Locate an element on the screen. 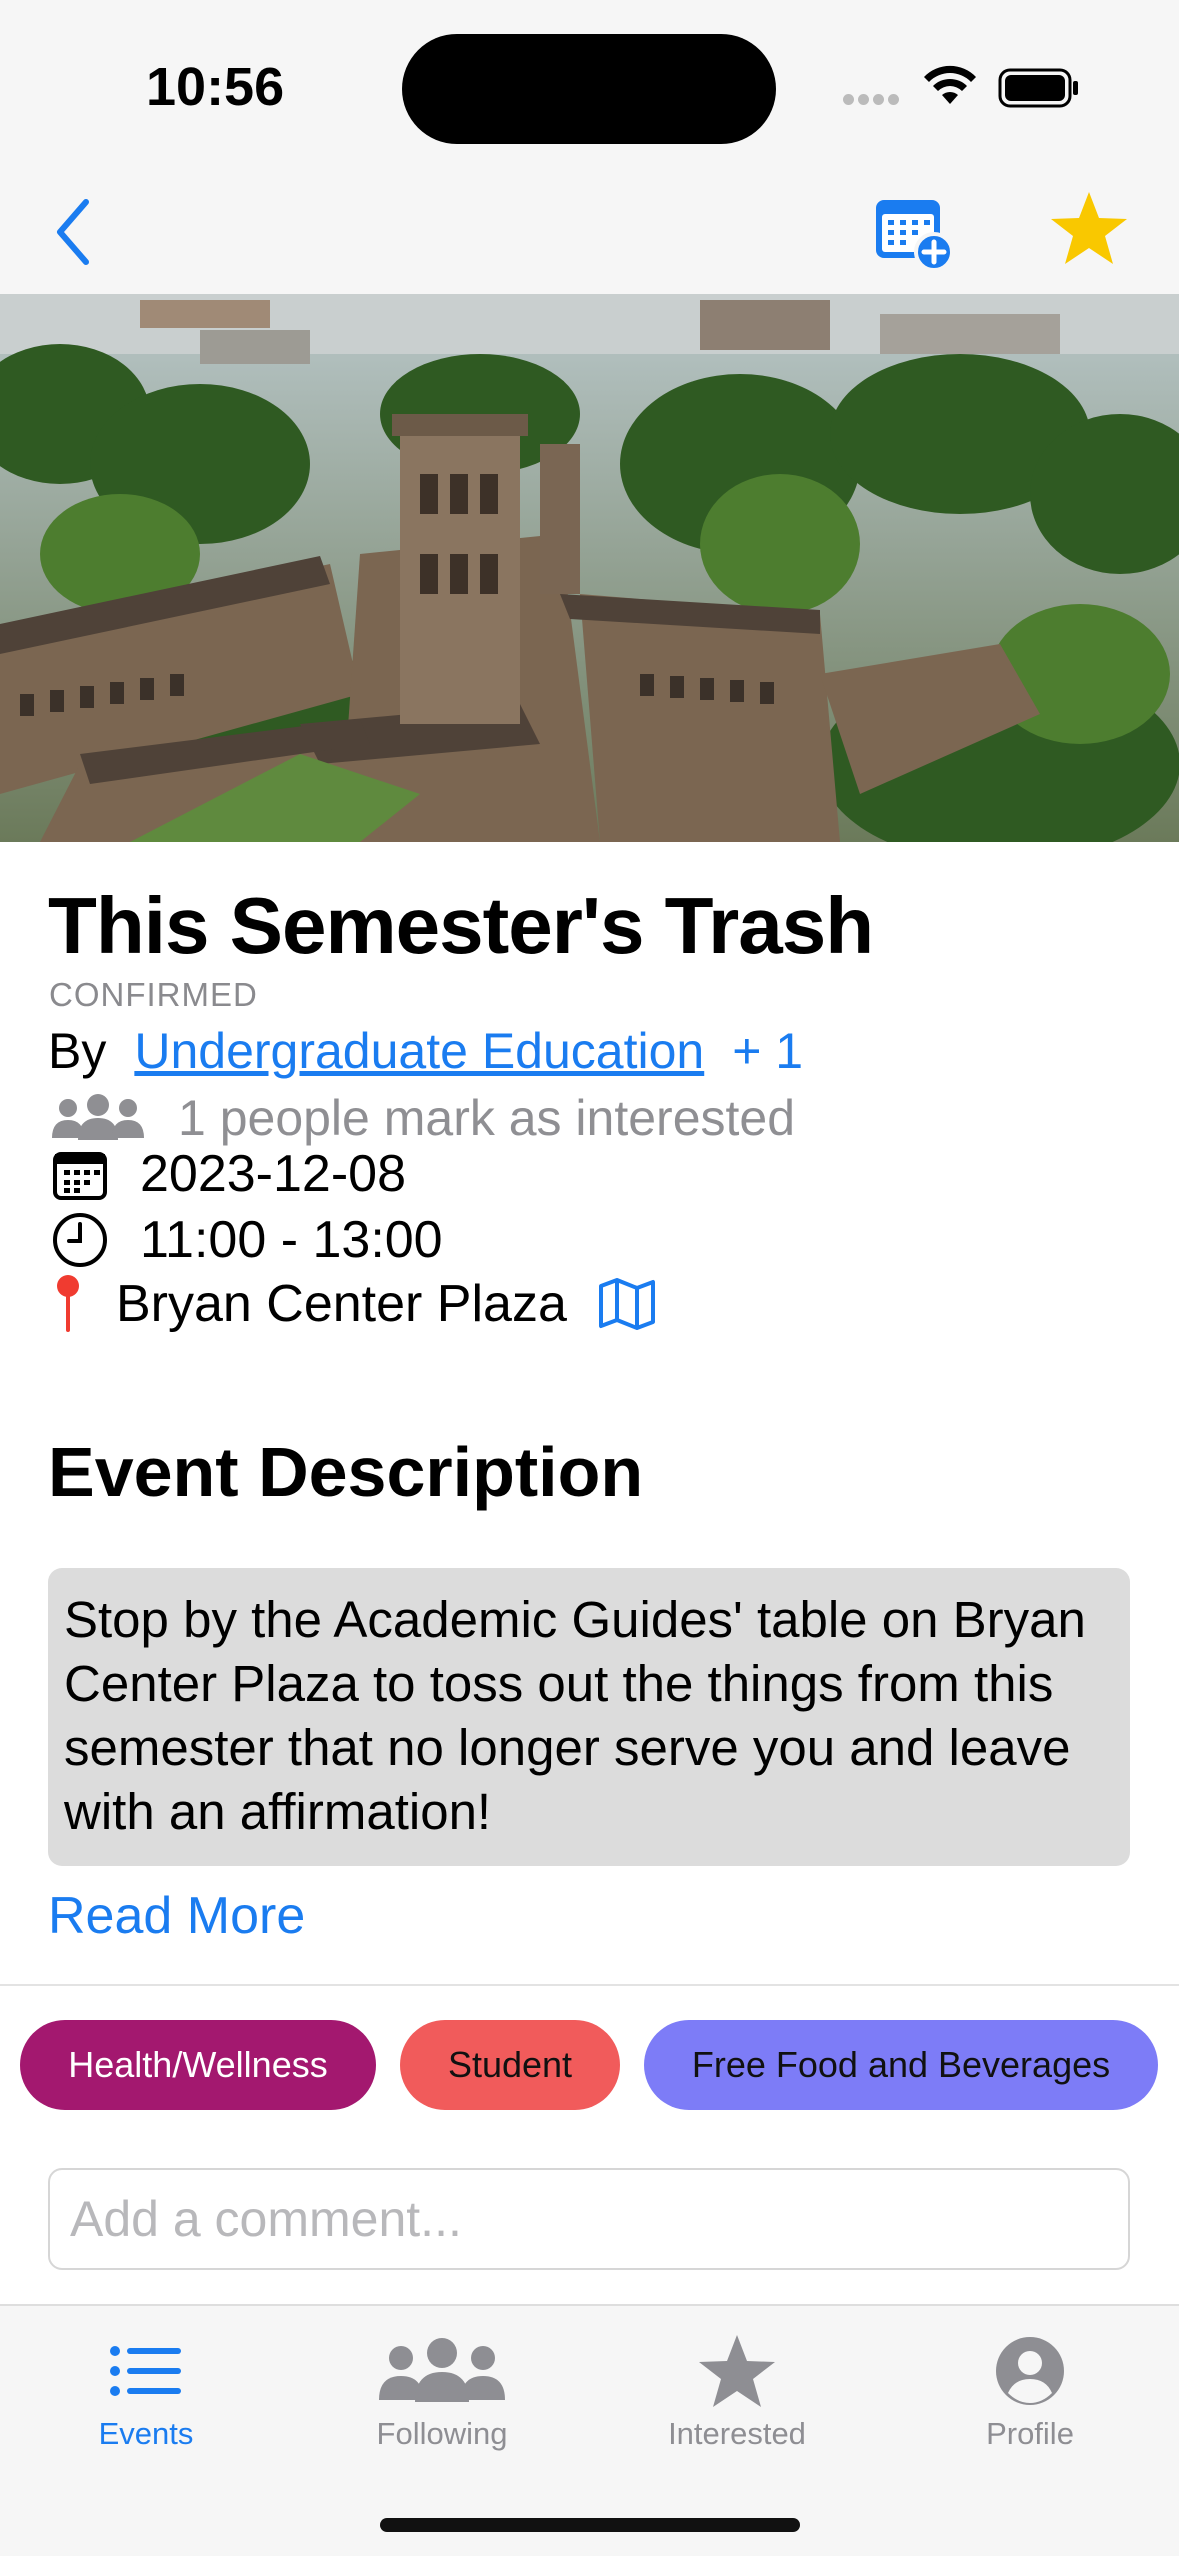 The width and height of the screenshot is (1179, 2556). event-date: 2023-12-08 is located at coordinates (273, 1174).